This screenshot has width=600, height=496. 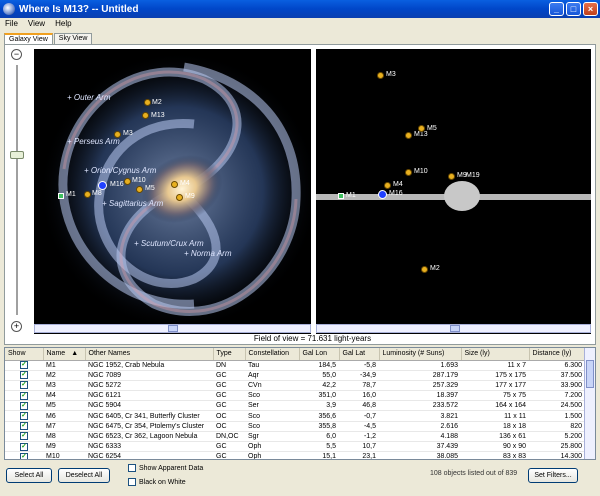 I want to click on cell-con: Ser, so click(x=272, y=406).